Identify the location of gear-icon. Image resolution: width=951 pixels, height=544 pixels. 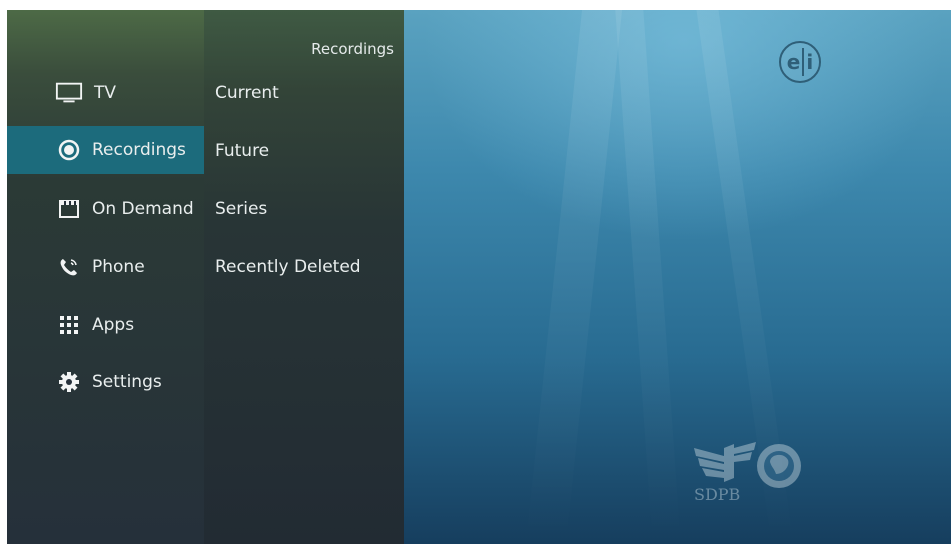
(69, 382).